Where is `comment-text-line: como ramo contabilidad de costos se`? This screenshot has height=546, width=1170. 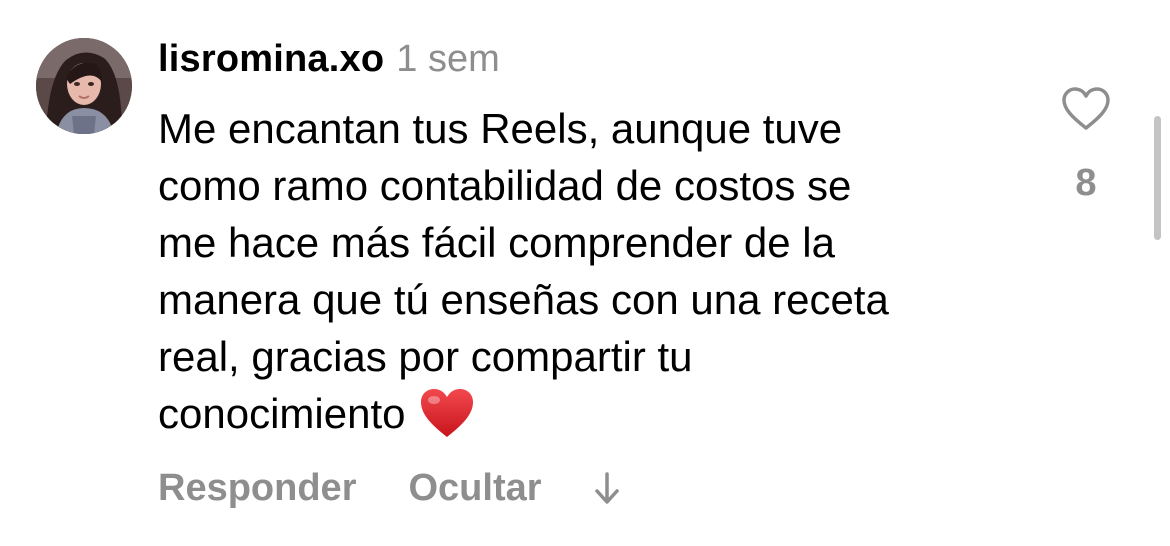
comment-text-line: como ramo contabilidad de costos se is located at coordinates (505, 185).